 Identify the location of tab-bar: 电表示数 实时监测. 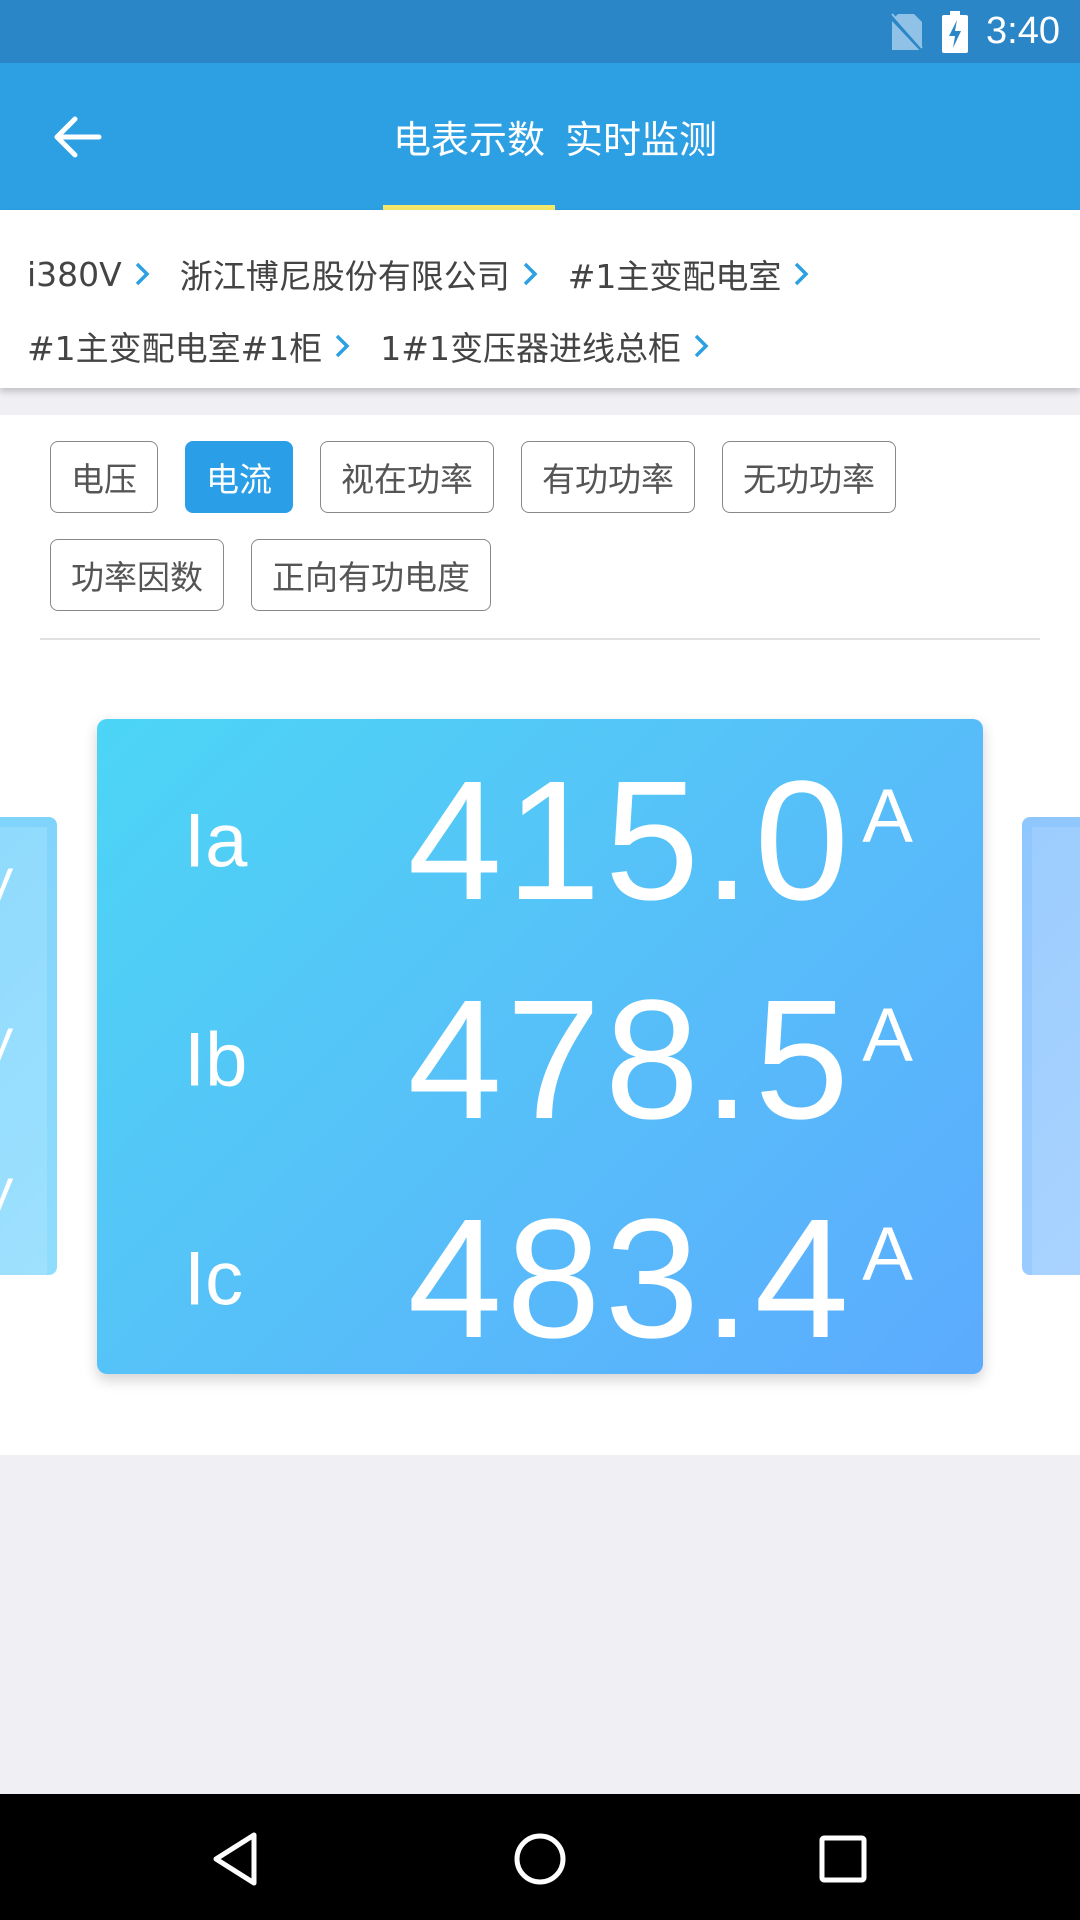
(540, 136).